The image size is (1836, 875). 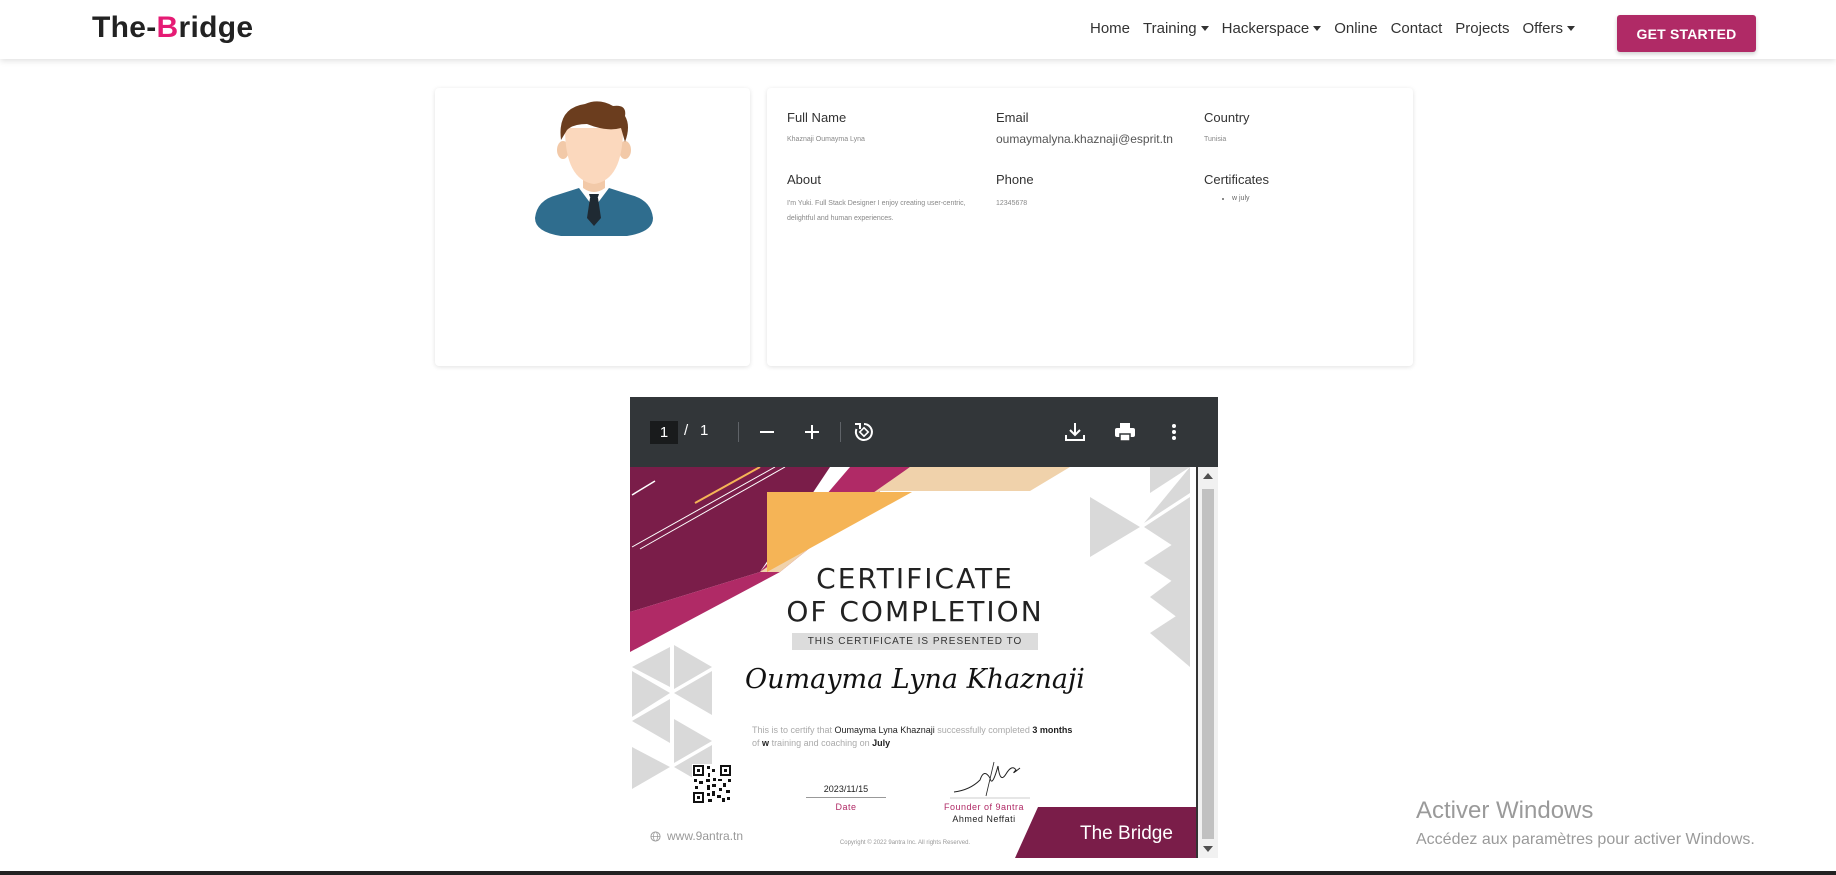 I want to click on qr-code-icon, so click(x=712, y=784).